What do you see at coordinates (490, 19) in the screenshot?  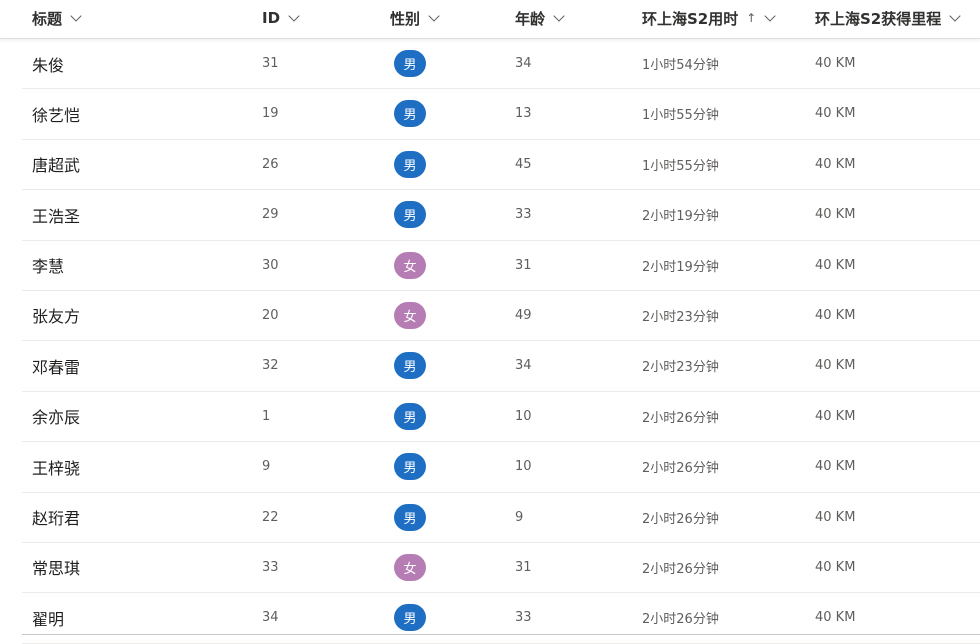 I see `column-header-row: 标题 ID 性别 年龄 环上海S2用时 ↑ 环上海S2获得里程` at bounding box center [490, 19].